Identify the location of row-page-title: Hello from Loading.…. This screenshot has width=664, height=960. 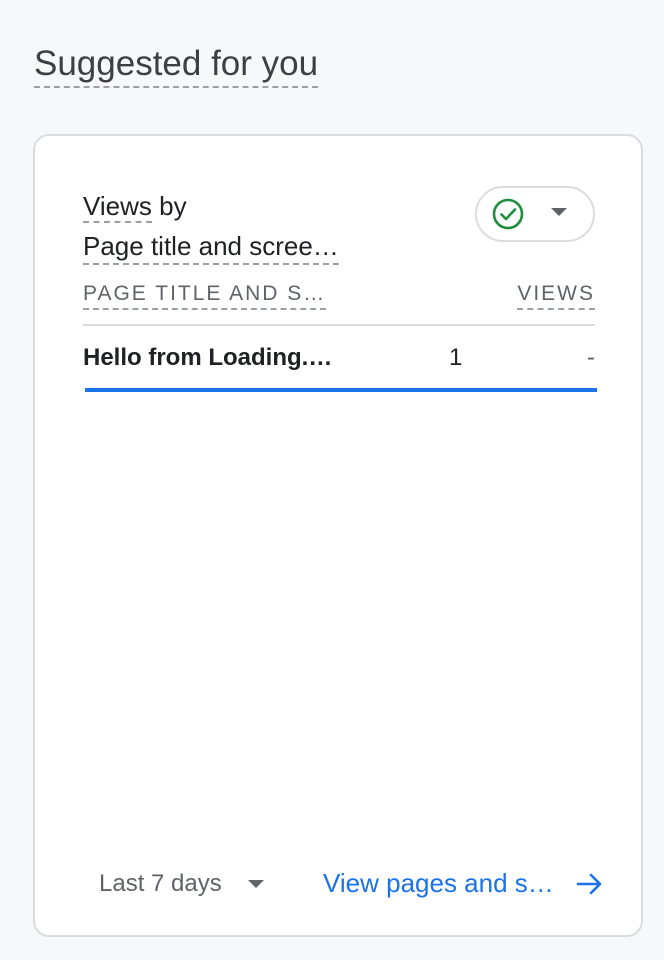
(208, 357).